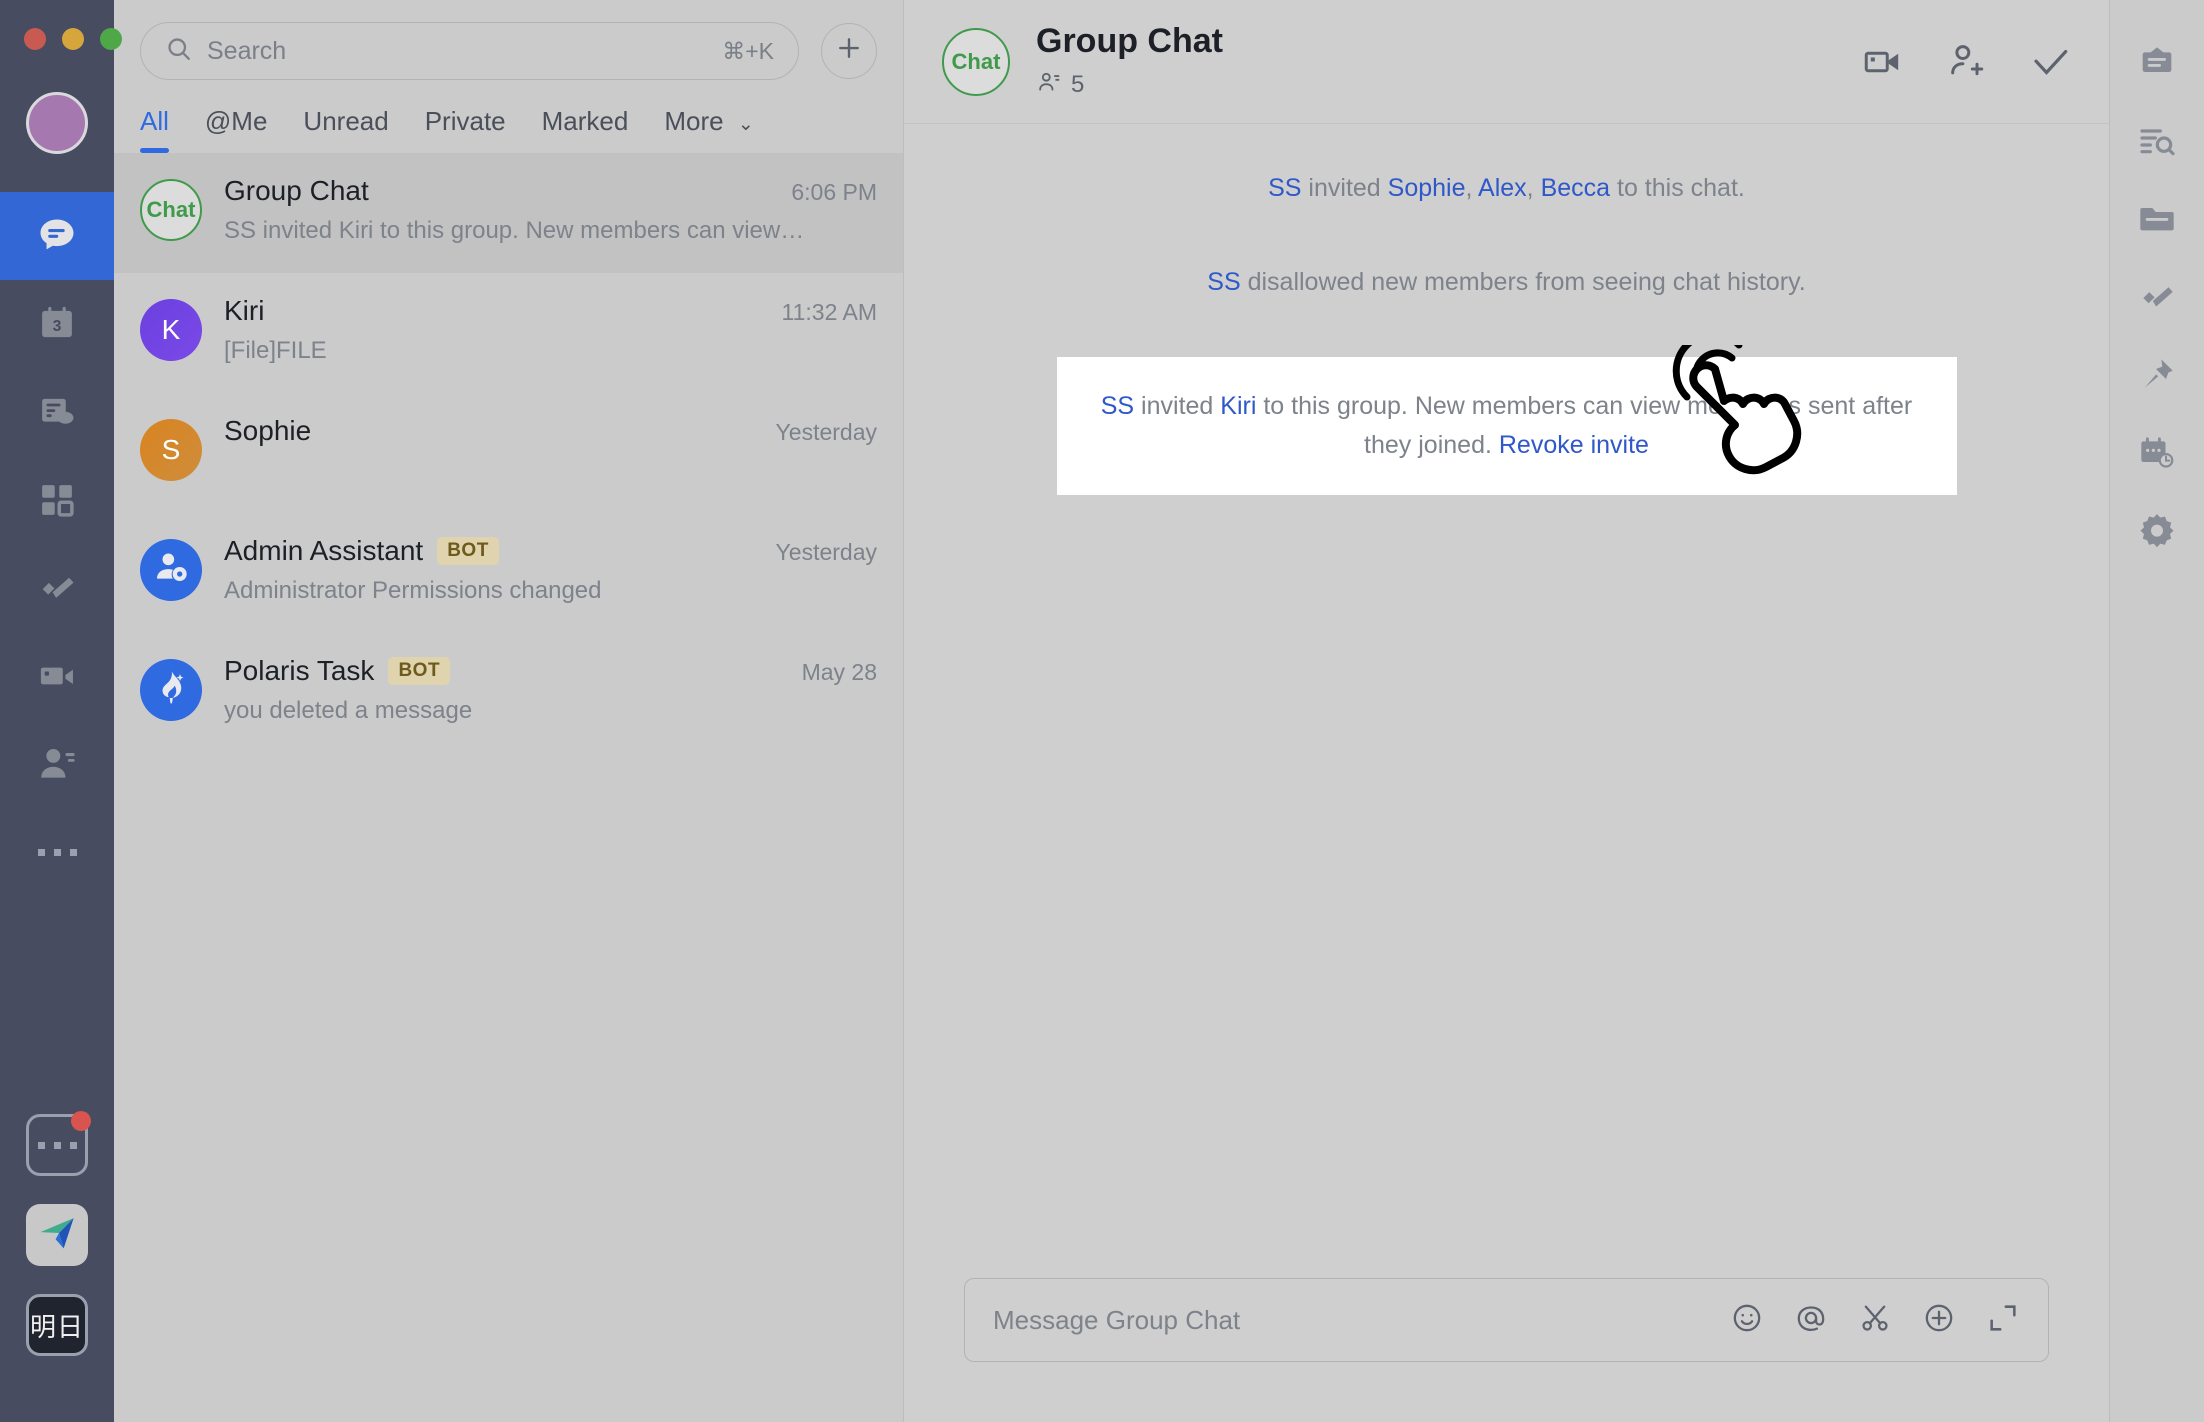  I want to click on avatar, so click(171, 690).